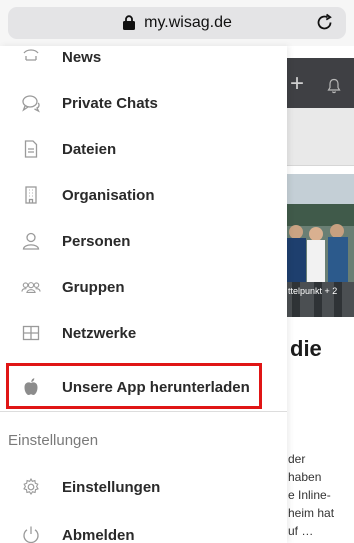 This screenshot has height=543, width=354. Describe the element at coordinates (53, 440) in the screenshot. I see `section-heading-settings: Einstellungen` at that location.